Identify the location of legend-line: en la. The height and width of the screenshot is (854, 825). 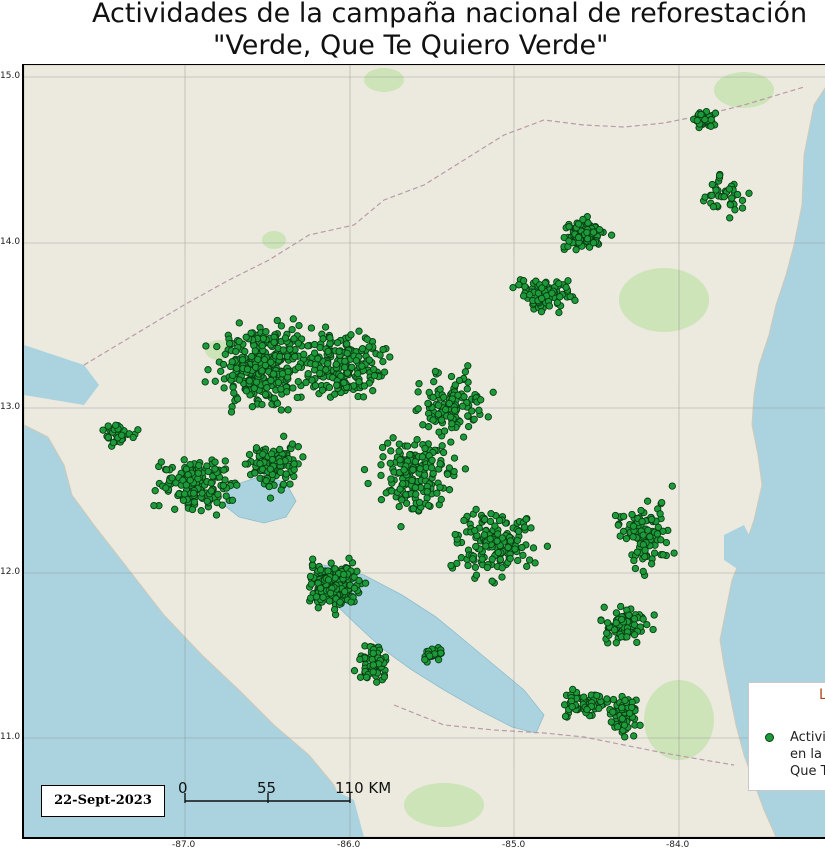
(806, 754).